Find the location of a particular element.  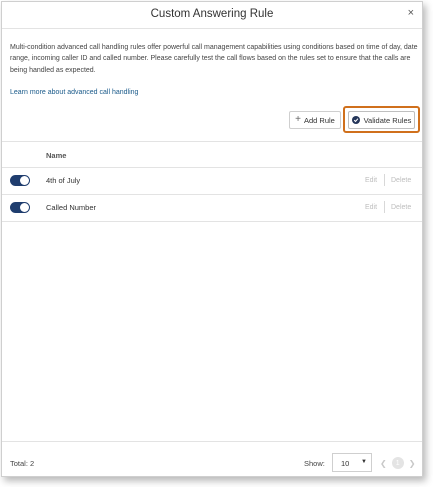

column-header-name: Name is located at coordinates (56, 155).